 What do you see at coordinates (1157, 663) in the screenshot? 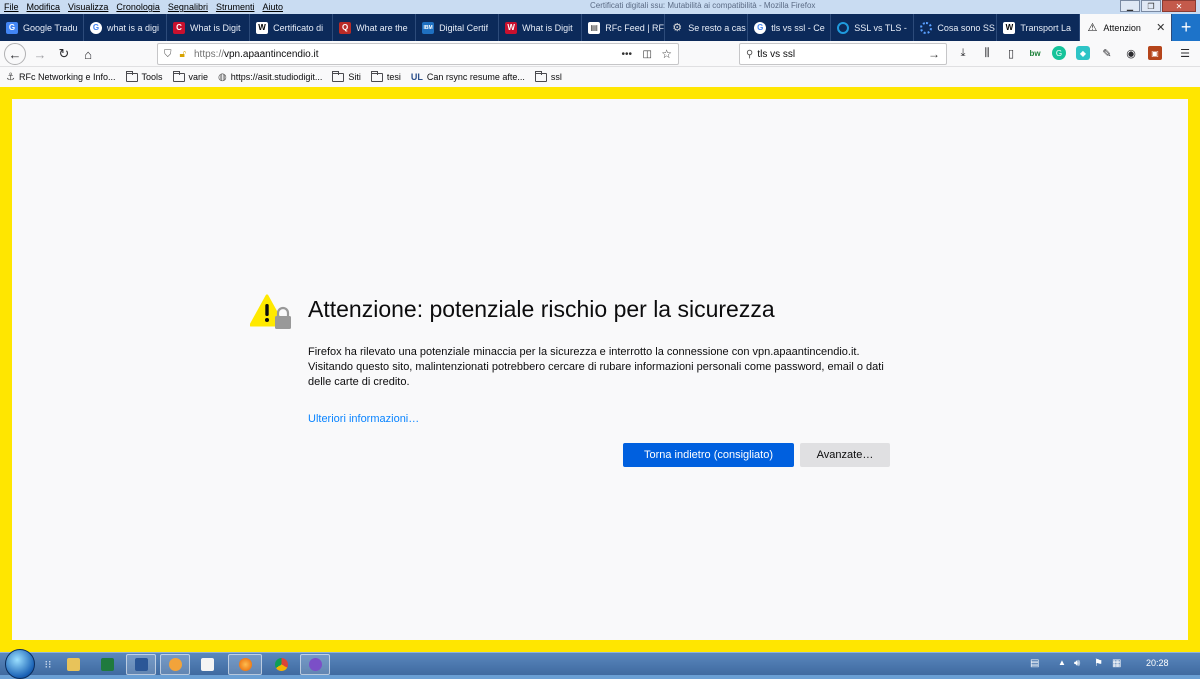
I see `taskbar-clock: 20:28` at bounding box center [1157, 663].